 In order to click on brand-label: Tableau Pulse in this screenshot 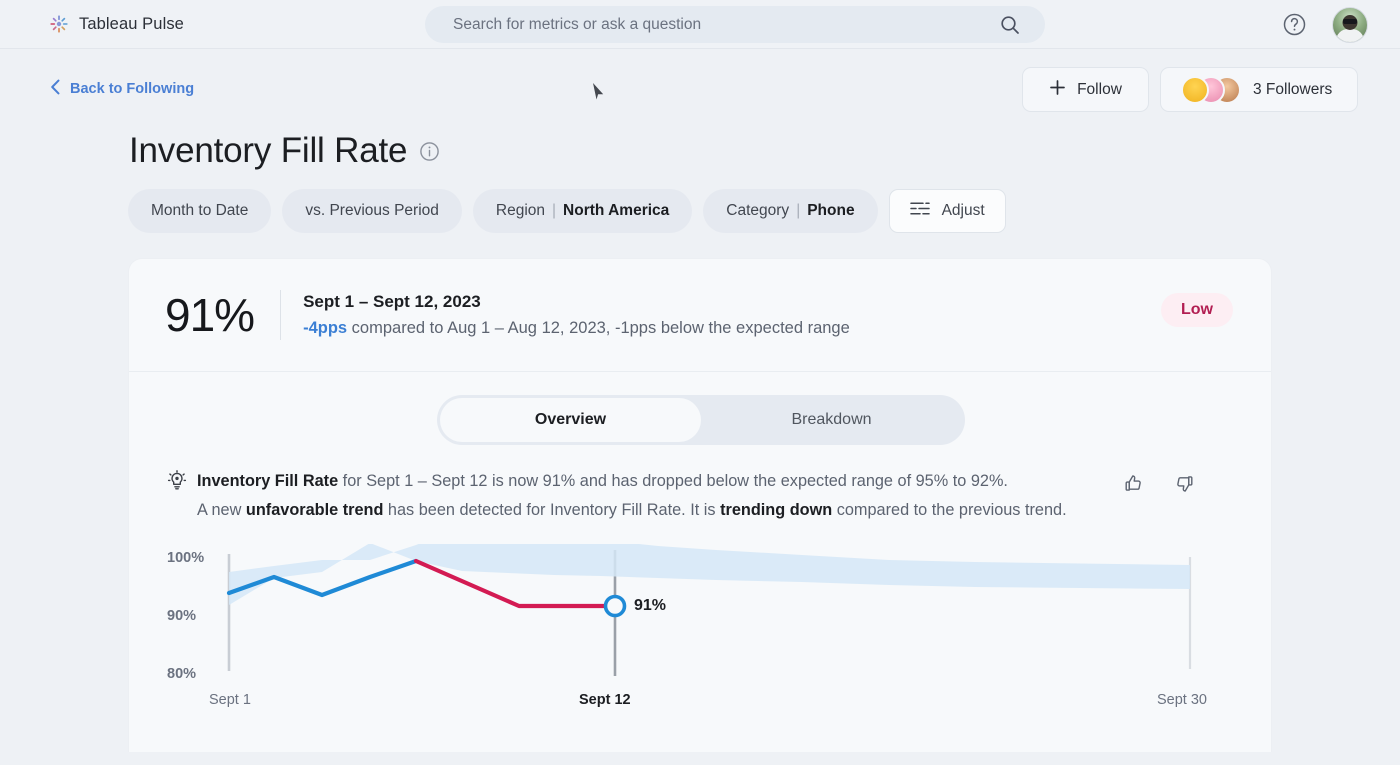, I will do `click(131, 23)`.